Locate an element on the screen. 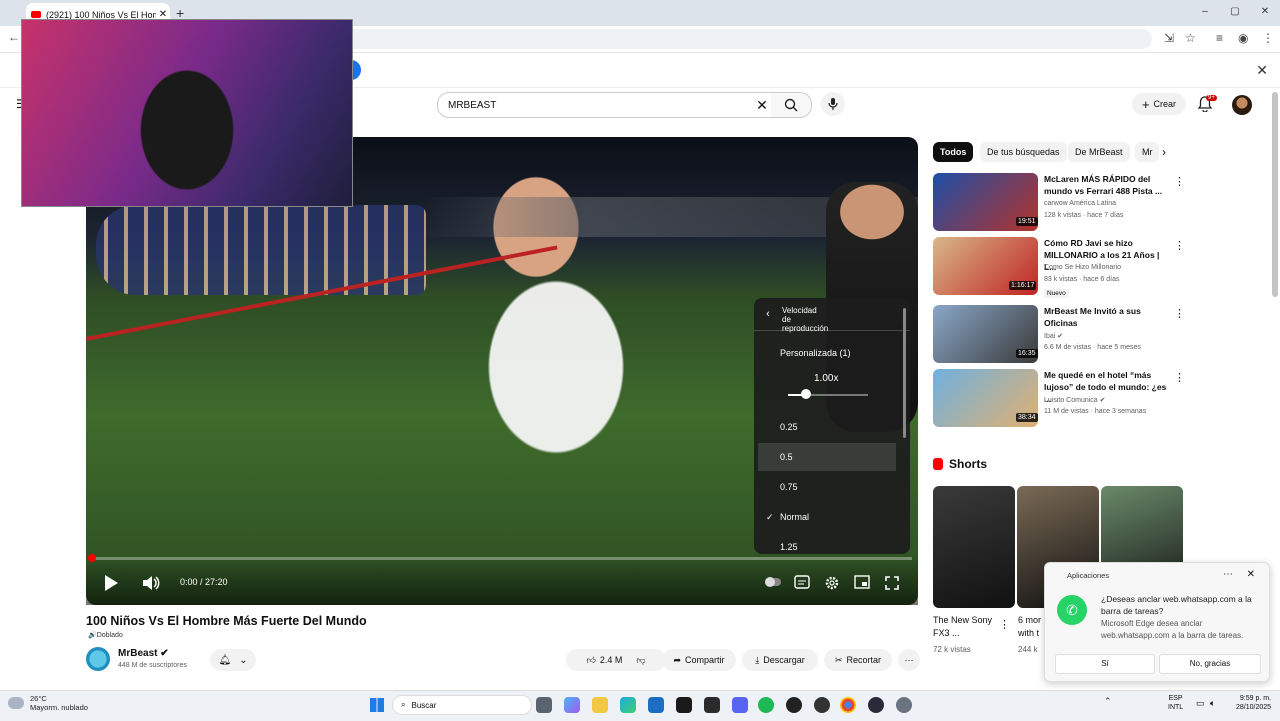 This screenshot has height=721, width=1280. search-input: MRBEAST is located at coordinates (595, 105).